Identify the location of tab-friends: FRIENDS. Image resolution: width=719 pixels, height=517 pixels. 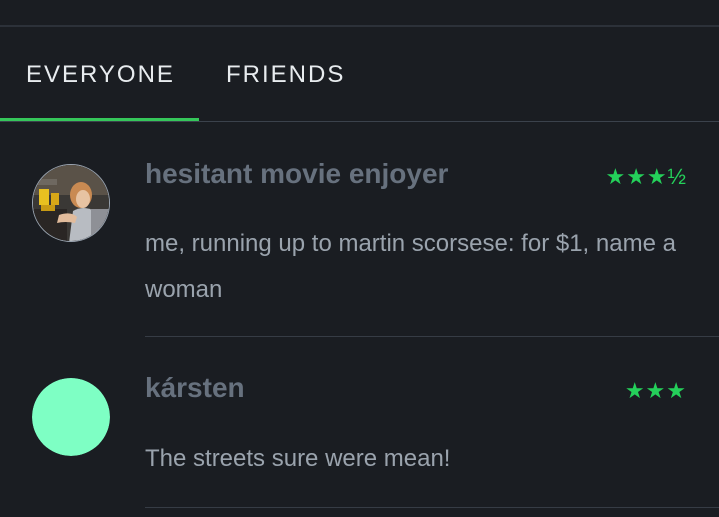
(285, 75).